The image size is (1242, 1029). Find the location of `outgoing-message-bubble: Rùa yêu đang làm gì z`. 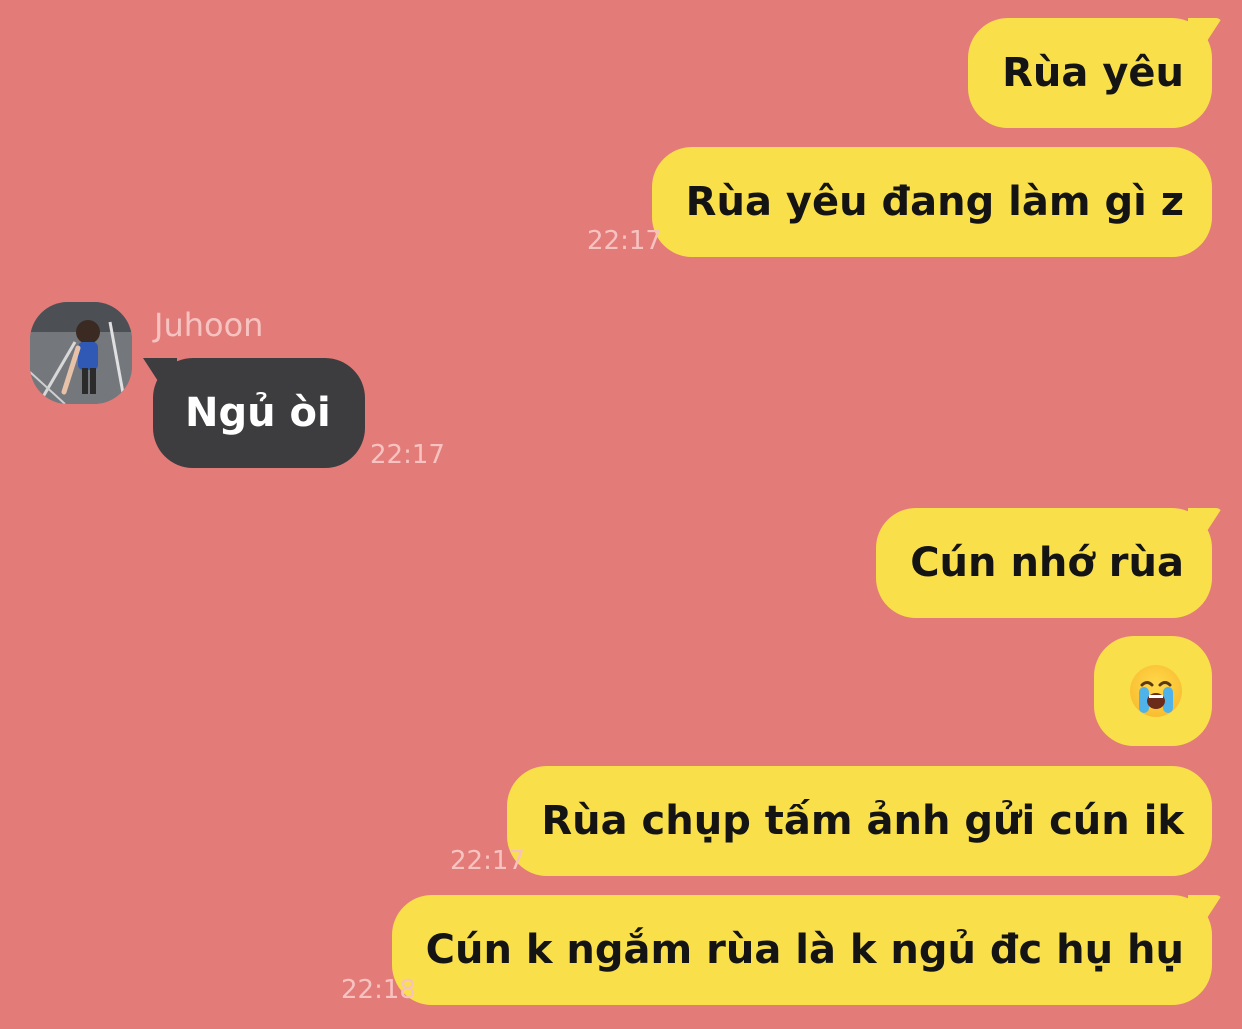

outgoing-message-bubble: Rùa yêu đang làm gì z is located at coordinates (931, 202).